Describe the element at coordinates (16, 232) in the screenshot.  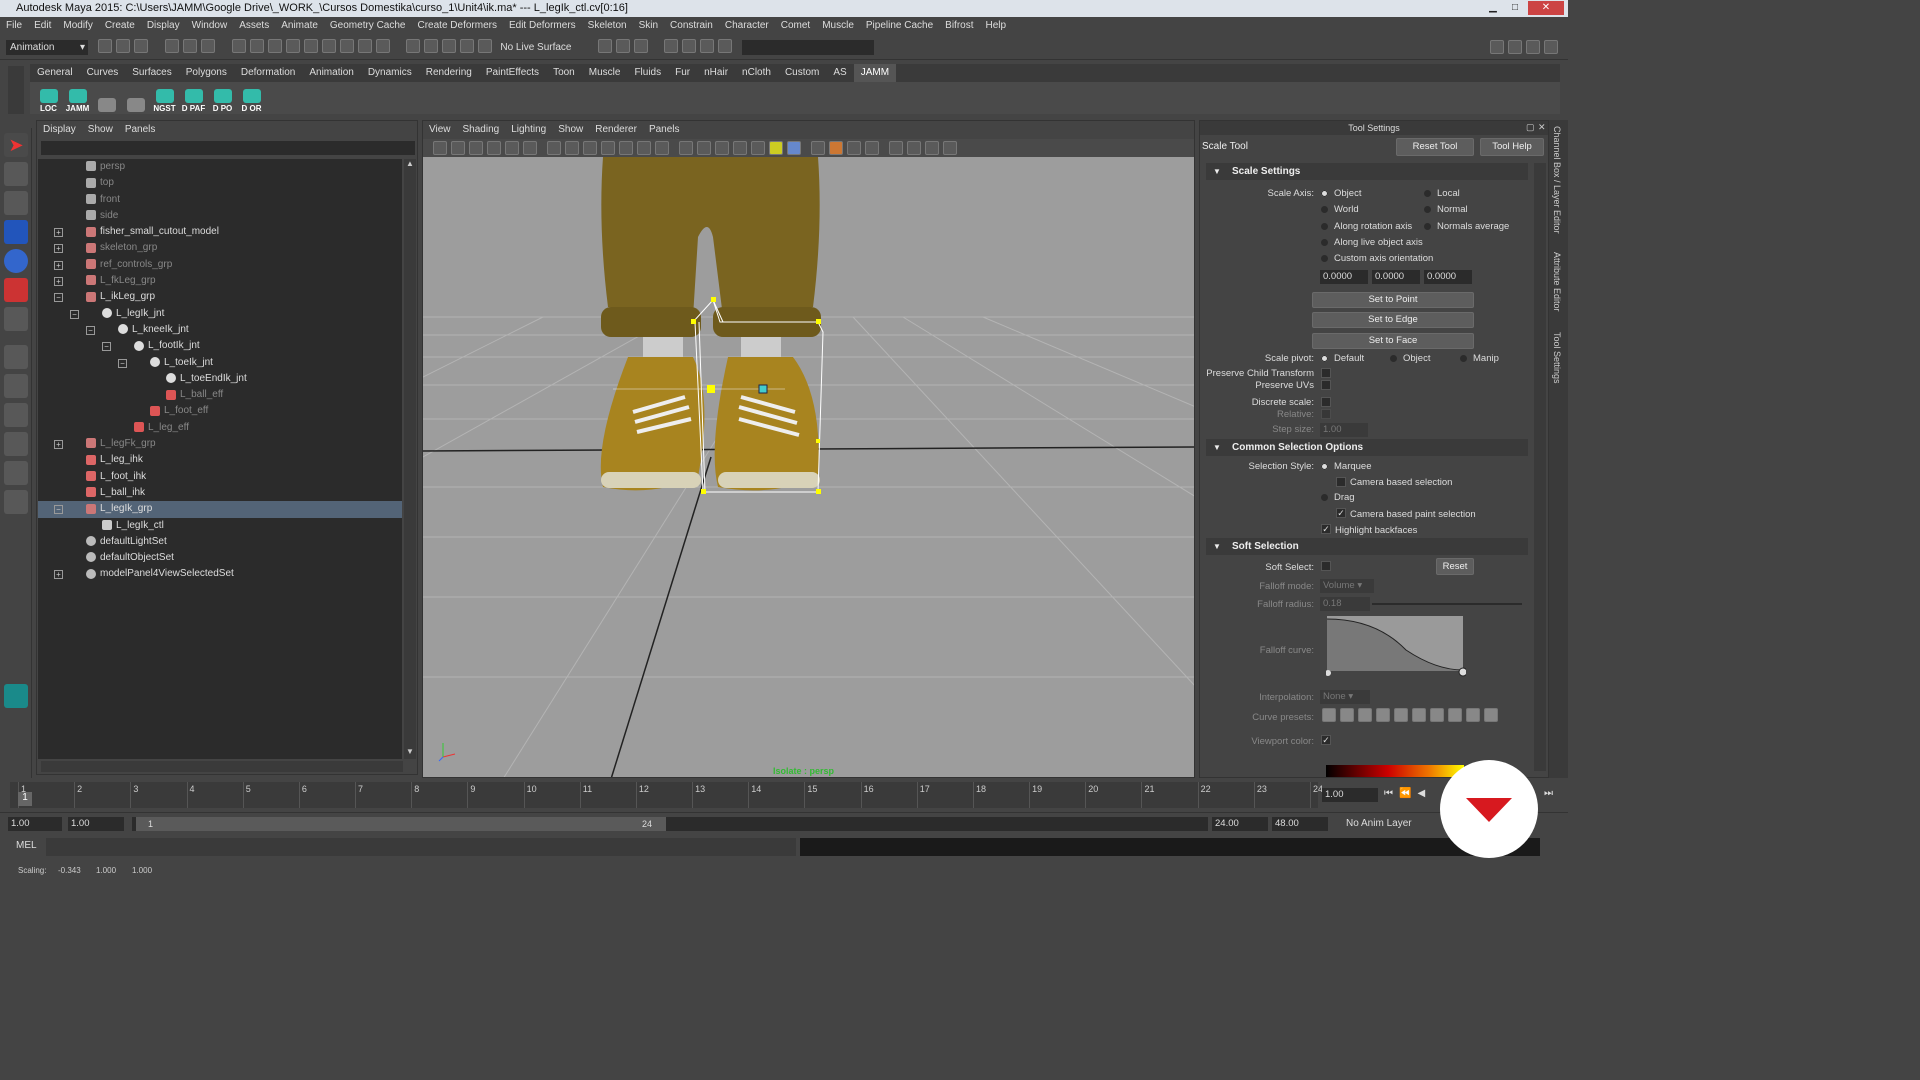
I see `move-tool-icon` at that location.